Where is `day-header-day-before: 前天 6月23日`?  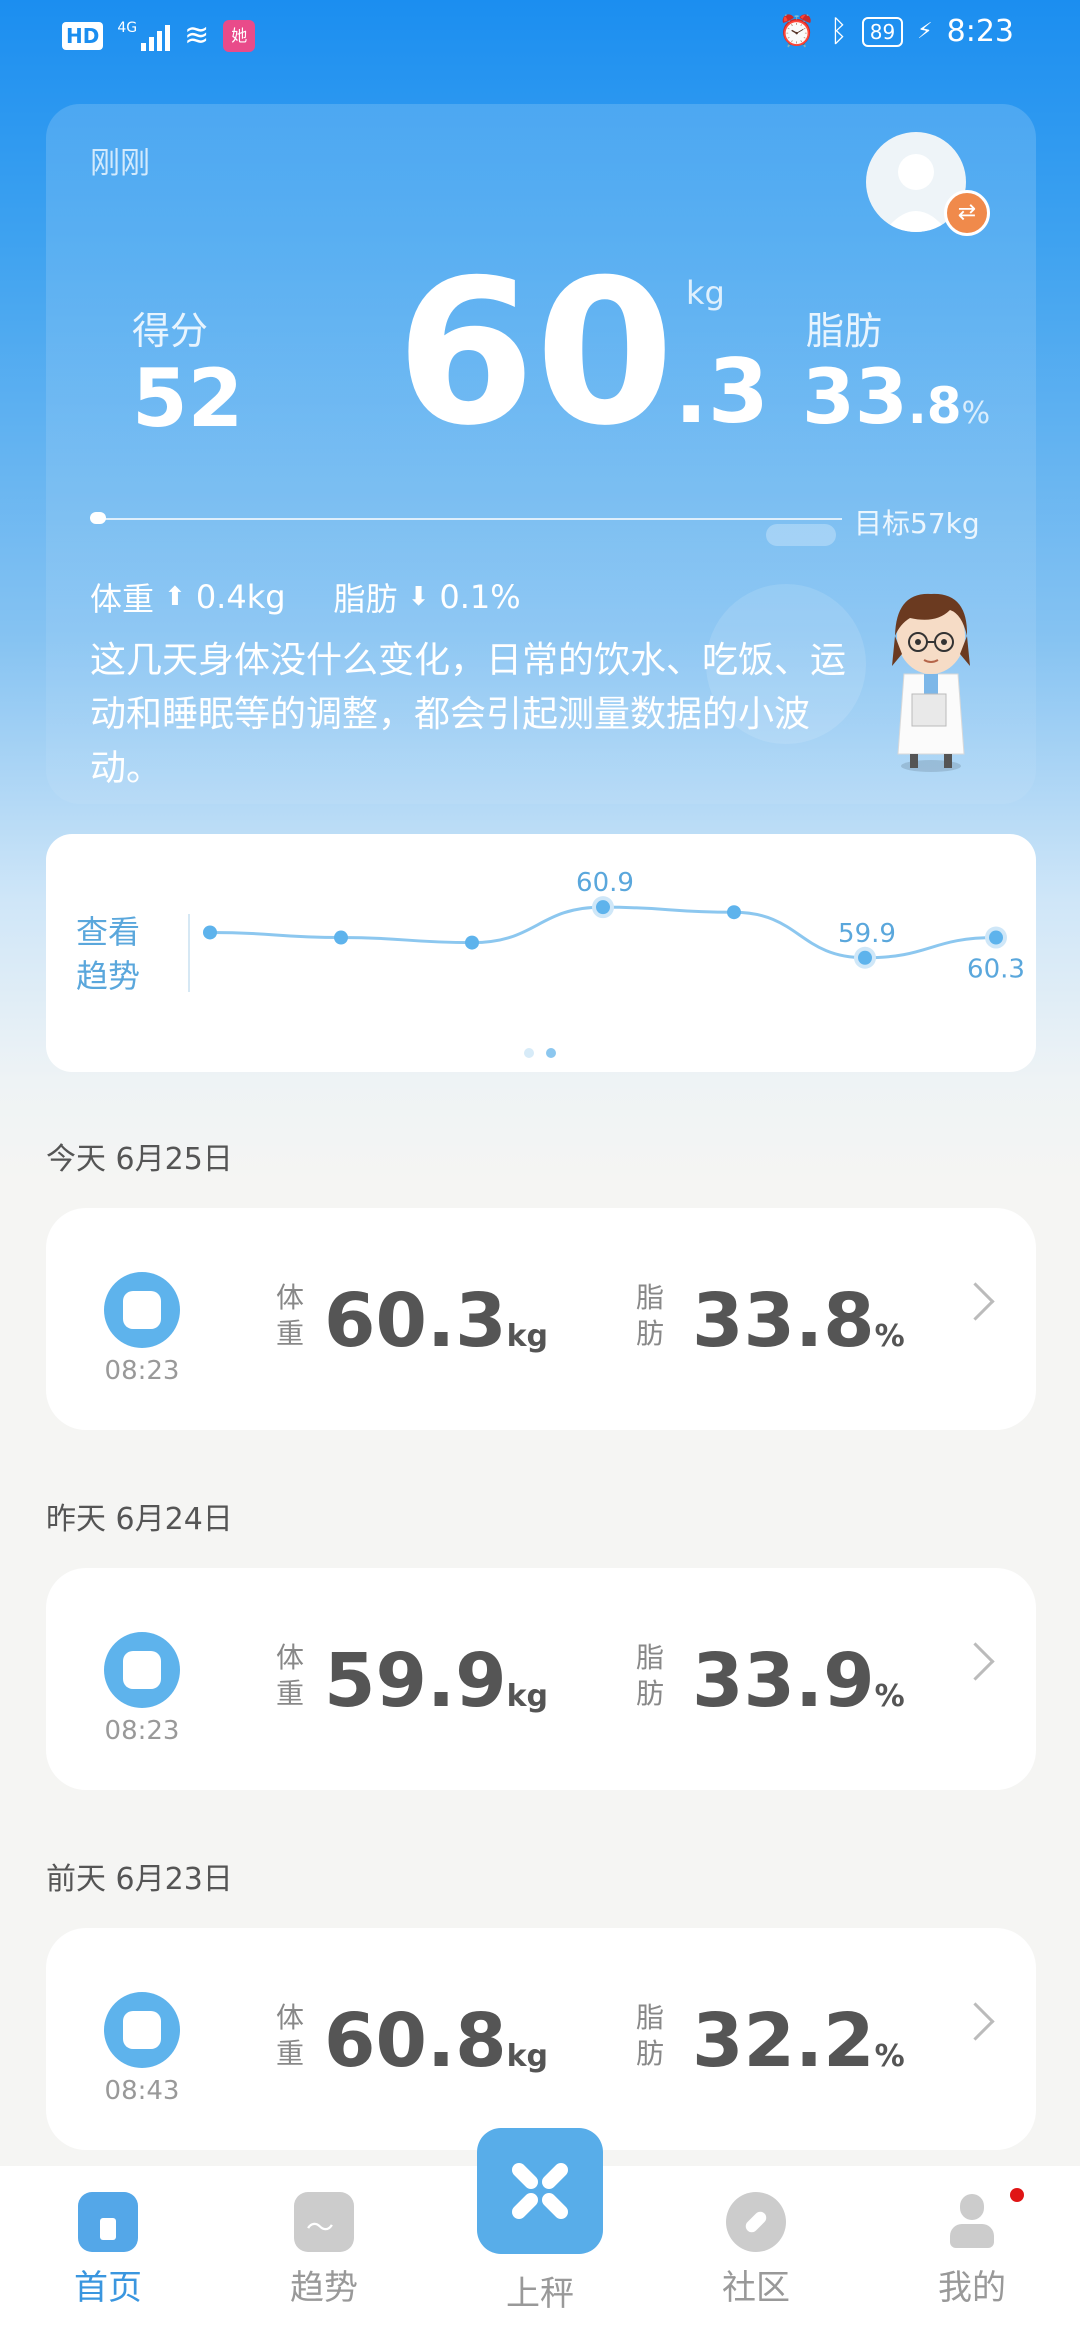
day-header-day-before: 前天 6月23日 is located at coordinates (139, 1879).